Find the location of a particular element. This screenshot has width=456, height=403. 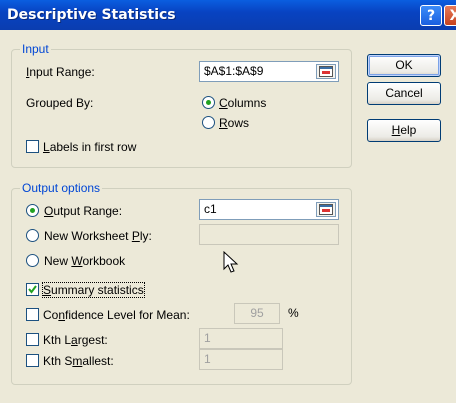

title-help-button: ? is located at coordinates (431, 15).